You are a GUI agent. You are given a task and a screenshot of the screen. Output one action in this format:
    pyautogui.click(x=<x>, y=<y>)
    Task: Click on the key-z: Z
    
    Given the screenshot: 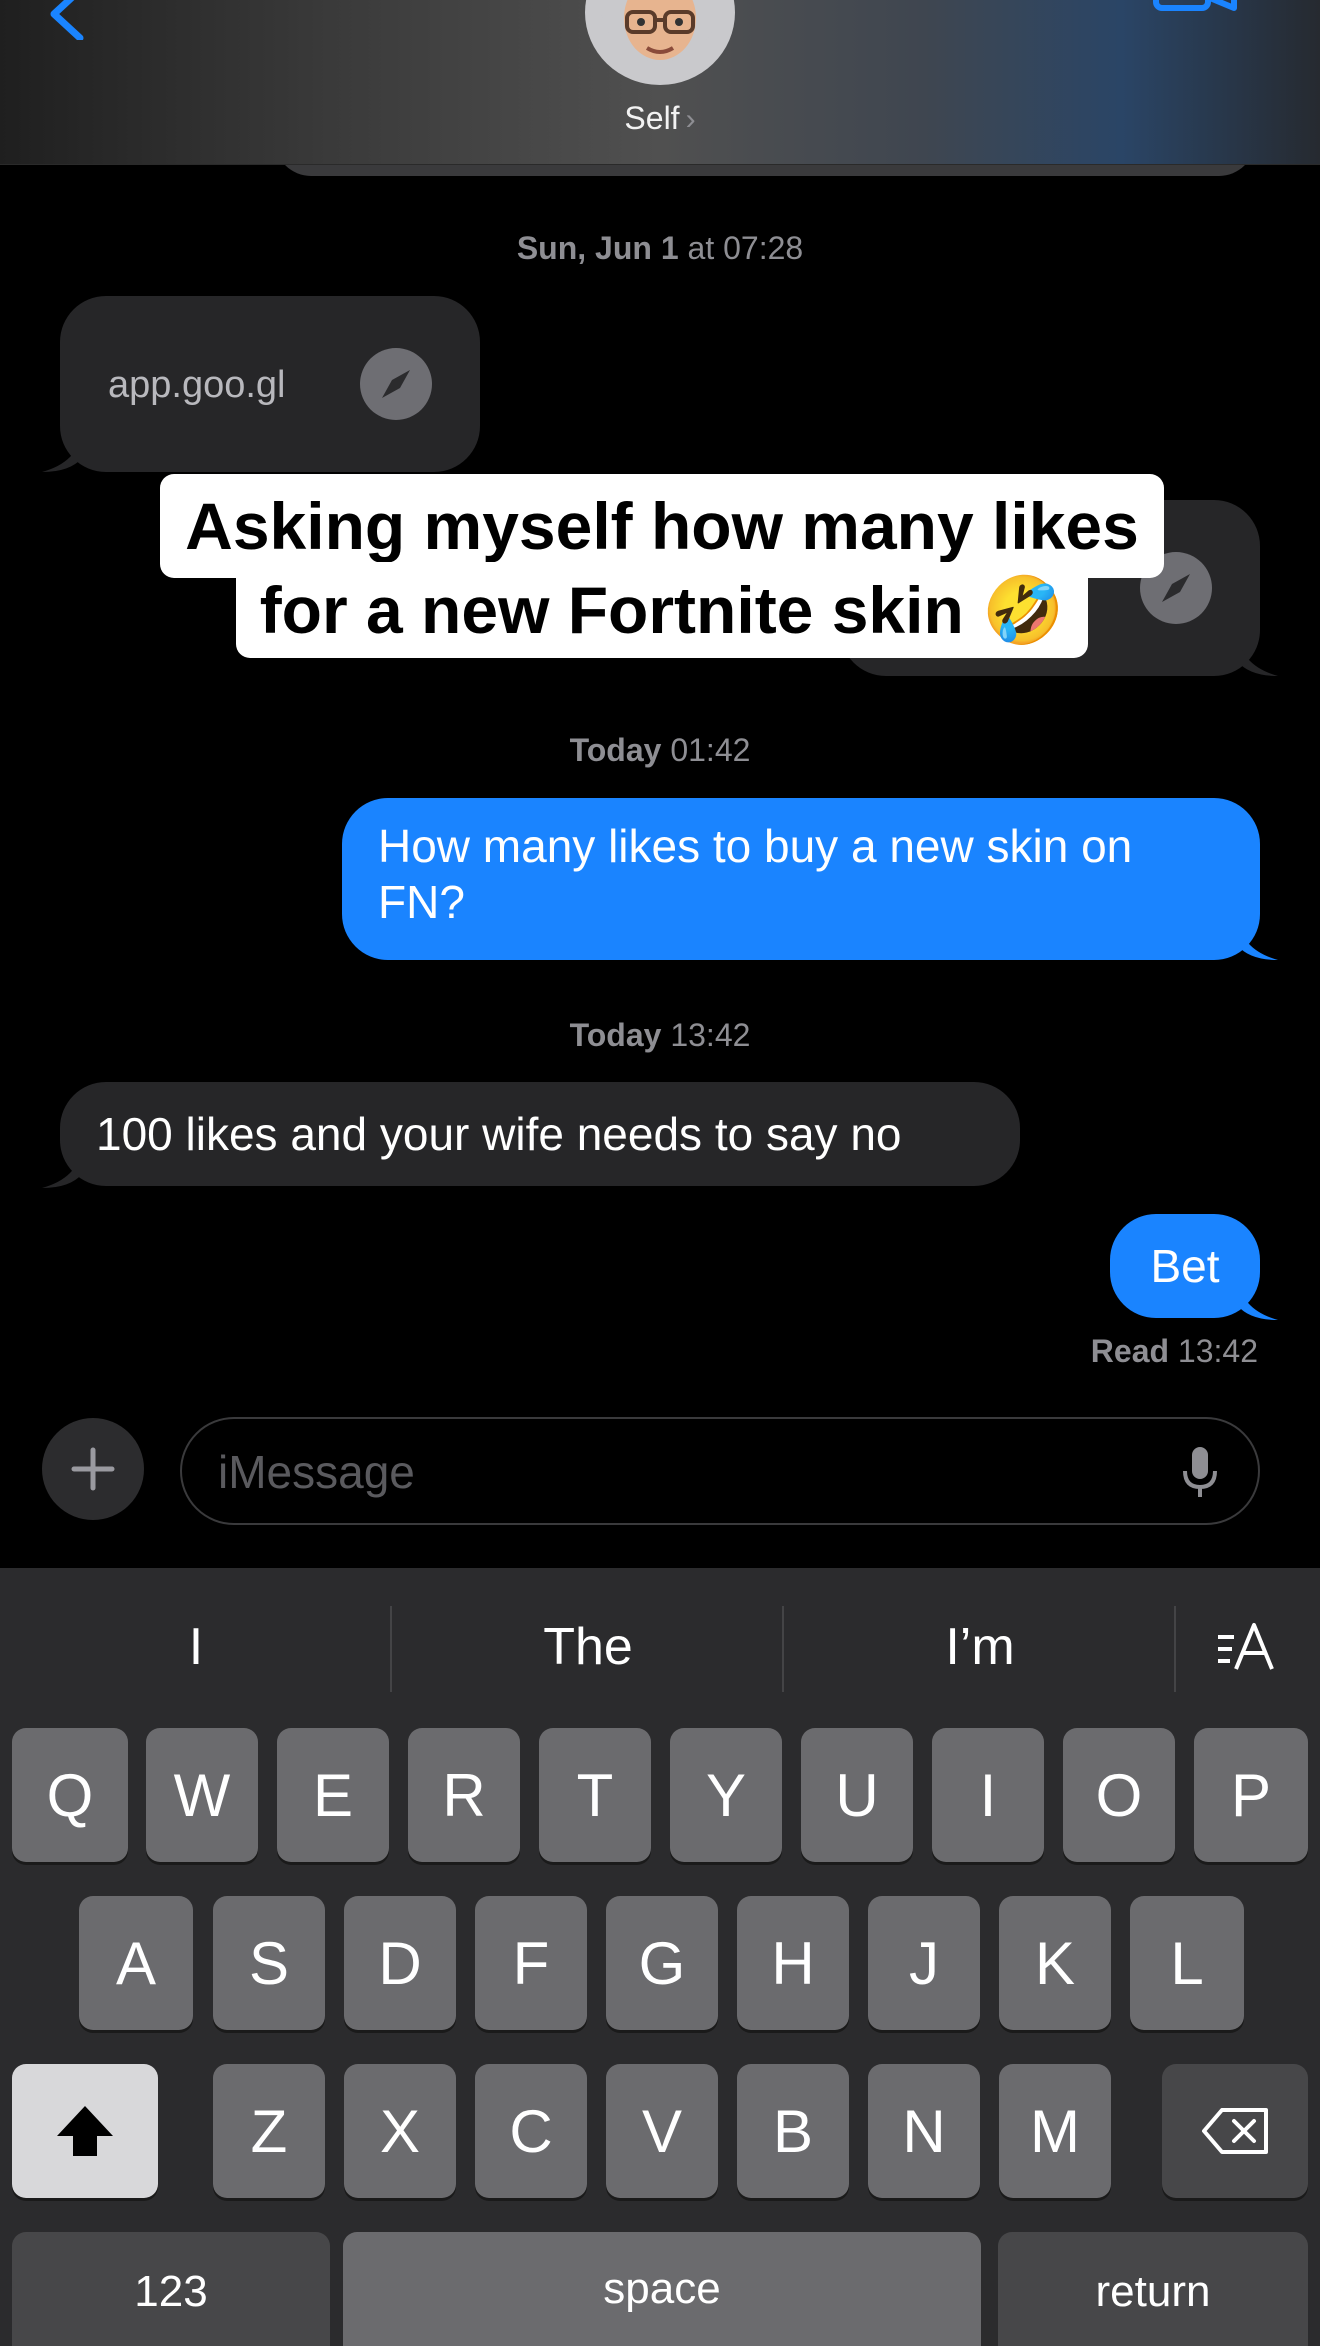 What is the action you would take?
    pyautogui.click(x=269, y=2131)
    